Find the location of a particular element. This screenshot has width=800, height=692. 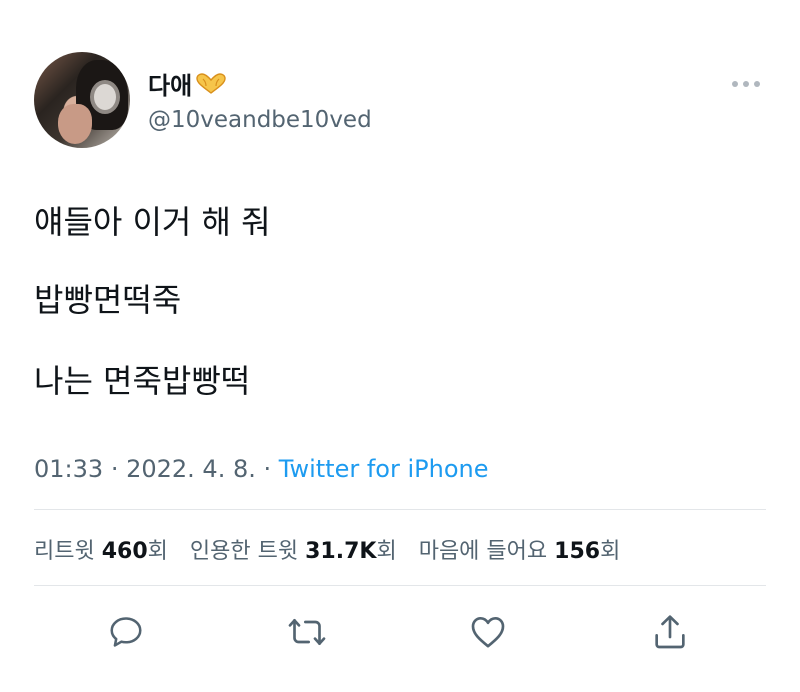

retweets-count: 460 is located at coordinates (124, 551).